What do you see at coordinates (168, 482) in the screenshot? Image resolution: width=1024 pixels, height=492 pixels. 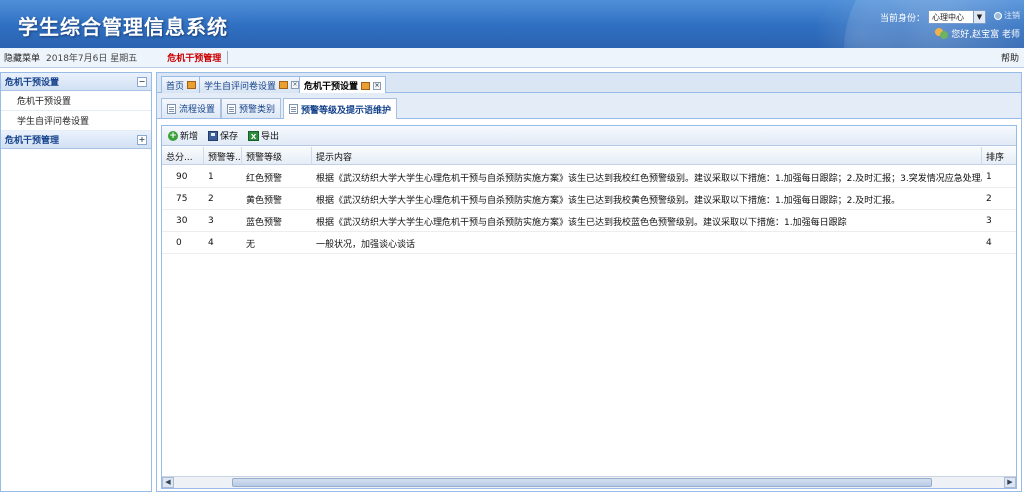 I see `scroll-left-icon: ◀` at bounding box center [168, 482].